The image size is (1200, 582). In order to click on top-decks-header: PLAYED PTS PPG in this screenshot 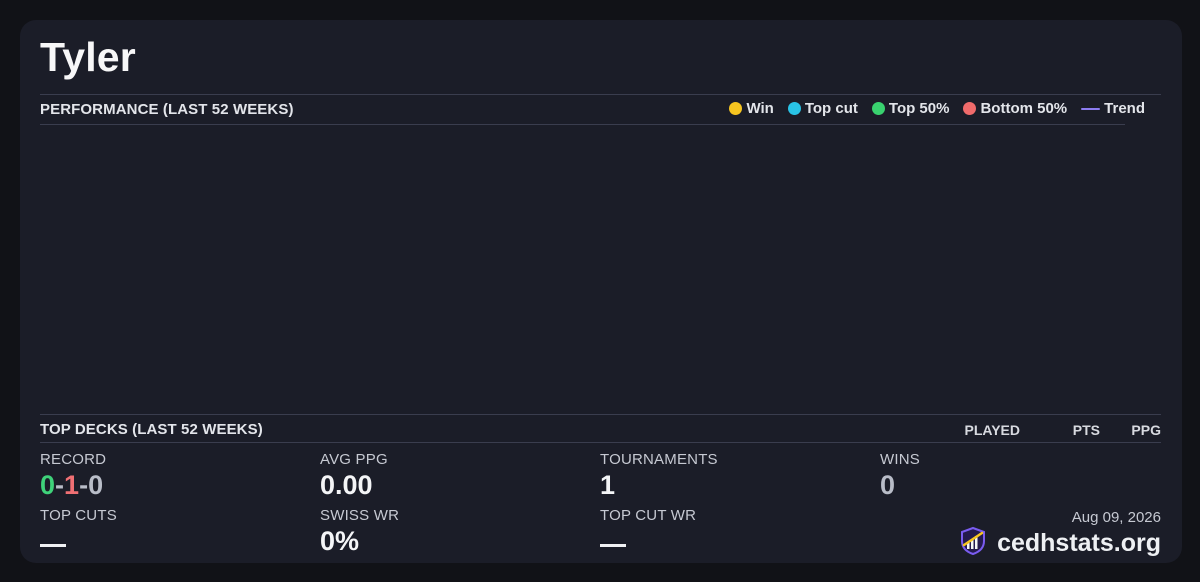, I will do `click(1060, 430)`.